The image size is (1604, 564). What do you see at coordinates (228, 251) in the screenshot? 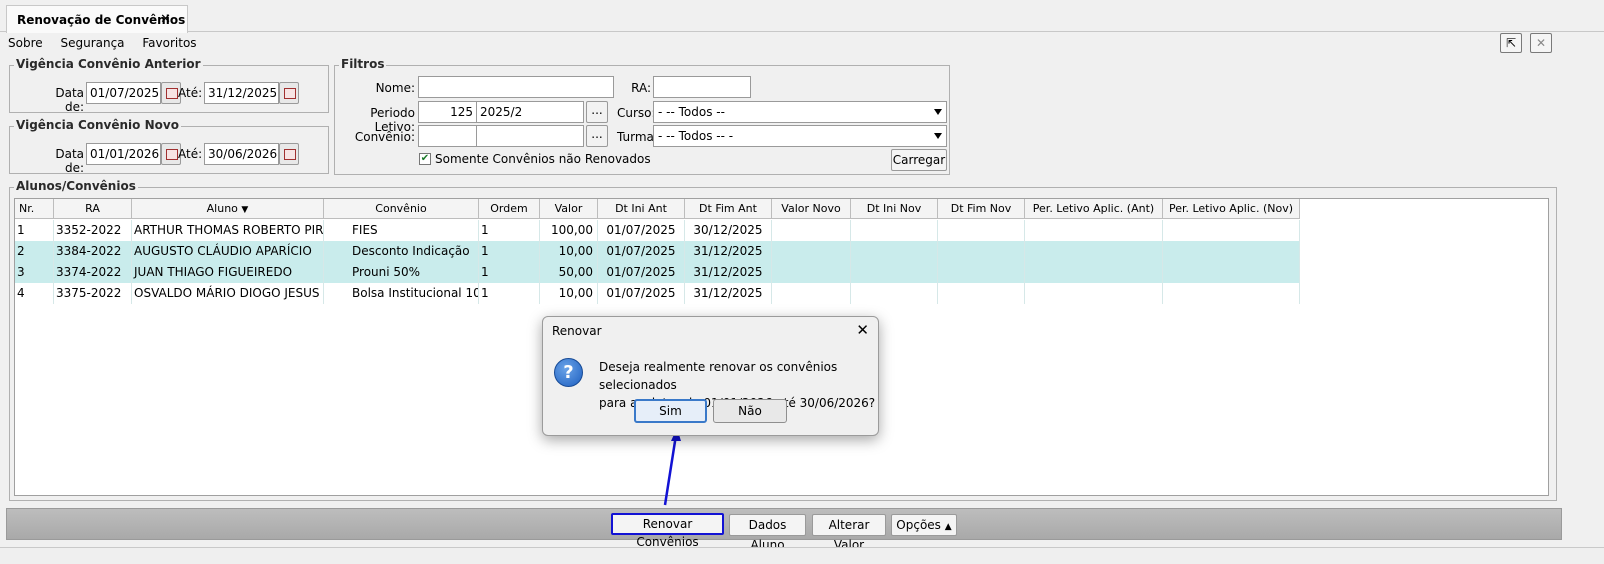
I see `cell-aluno: AUGUSTO CLÁUDIO APARÍCIO` at bounding box center [228, 251].